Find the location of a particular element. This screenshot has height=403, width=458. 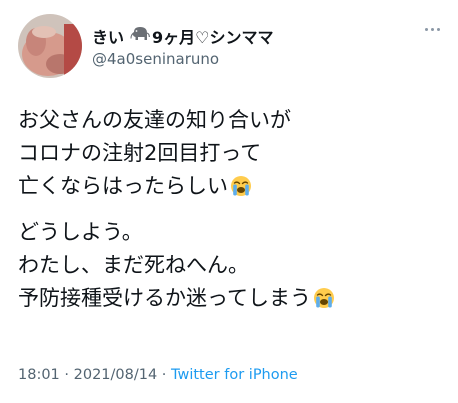

tweet-line: 亡くならはったらしい is located at coordinates (230, 188).